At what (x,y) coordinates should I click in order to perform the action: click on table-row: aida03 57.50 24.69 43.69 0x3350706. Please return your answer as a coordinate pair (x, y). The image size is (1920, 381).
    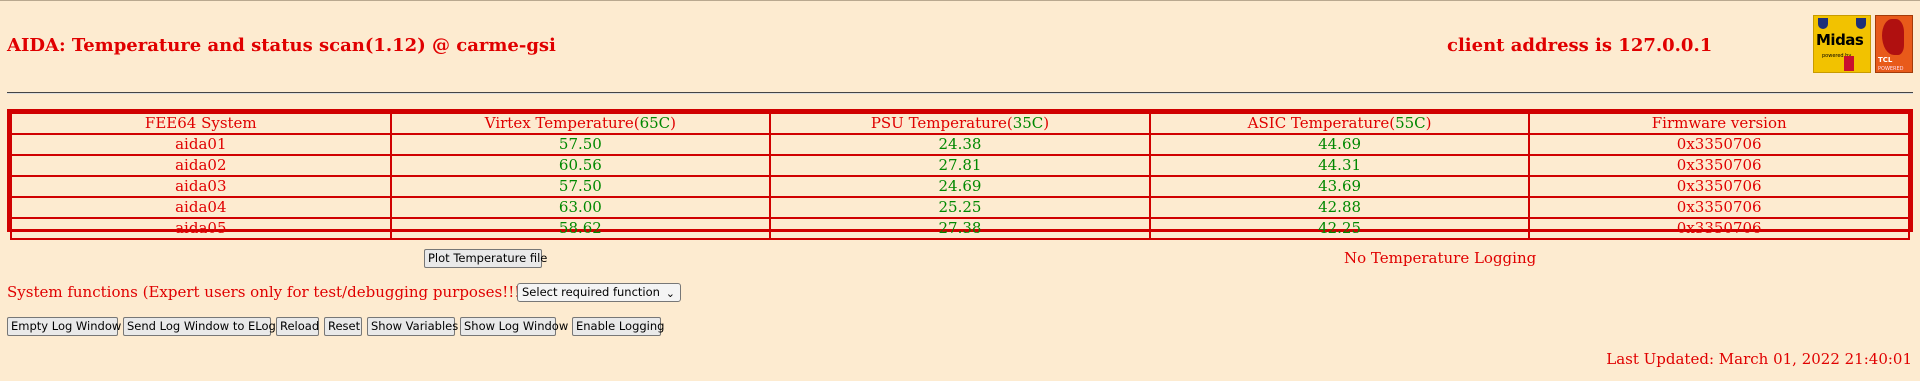
    Looking at the image, I should click on (960, 186).